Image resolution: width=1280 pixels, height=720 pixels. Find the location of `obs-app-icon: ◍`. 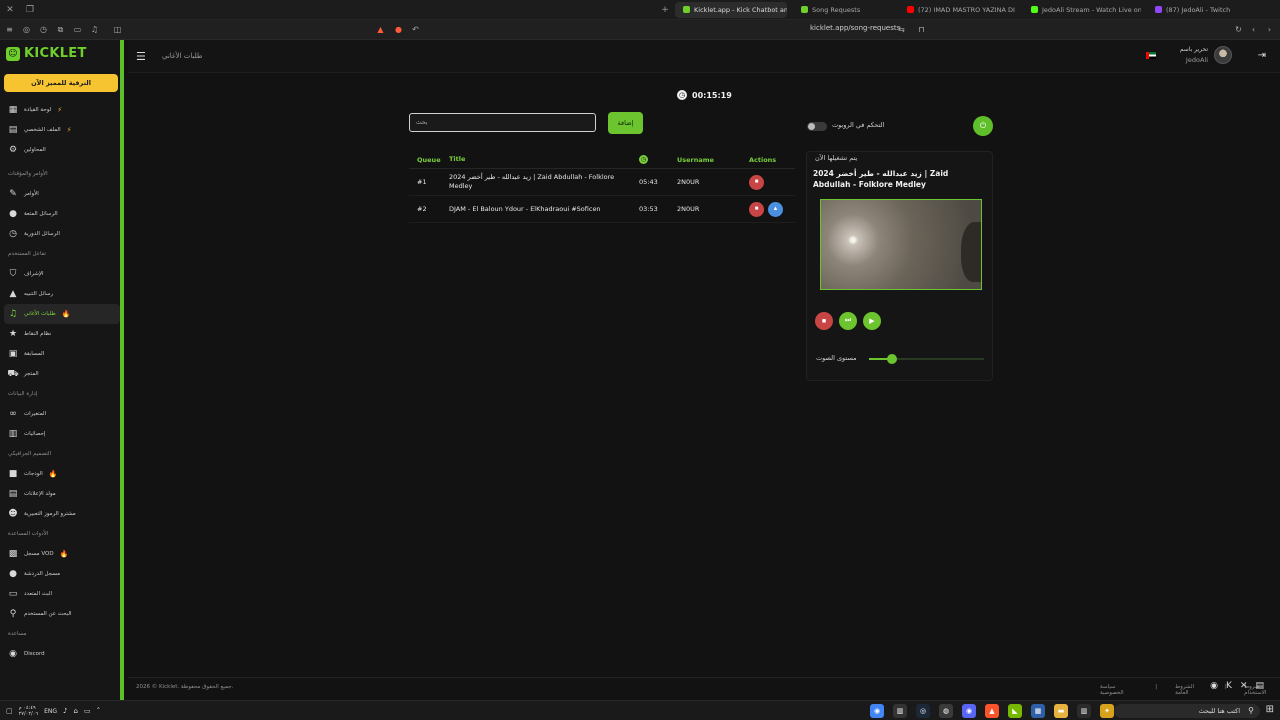

obs-app-icon: ◍ is located at coordinates (946, 711).